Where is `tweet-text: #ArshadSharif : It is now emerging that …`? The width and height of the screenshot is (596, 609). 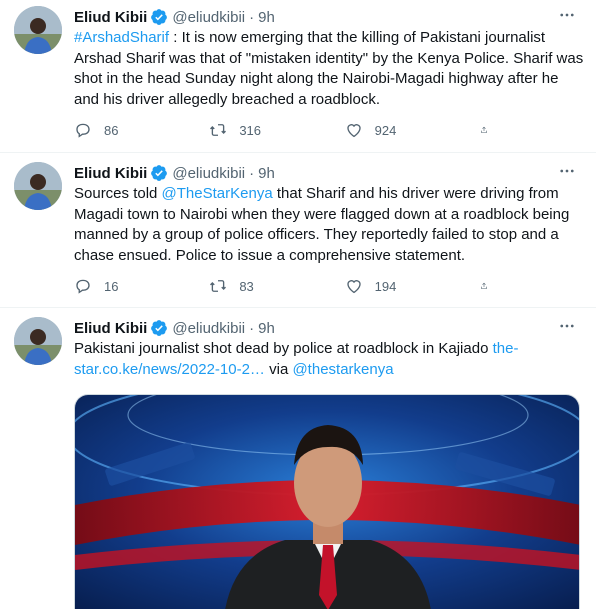 tweet-text: #ArshadSharif : It is now emerging that … is located at coordinates (330, 69).